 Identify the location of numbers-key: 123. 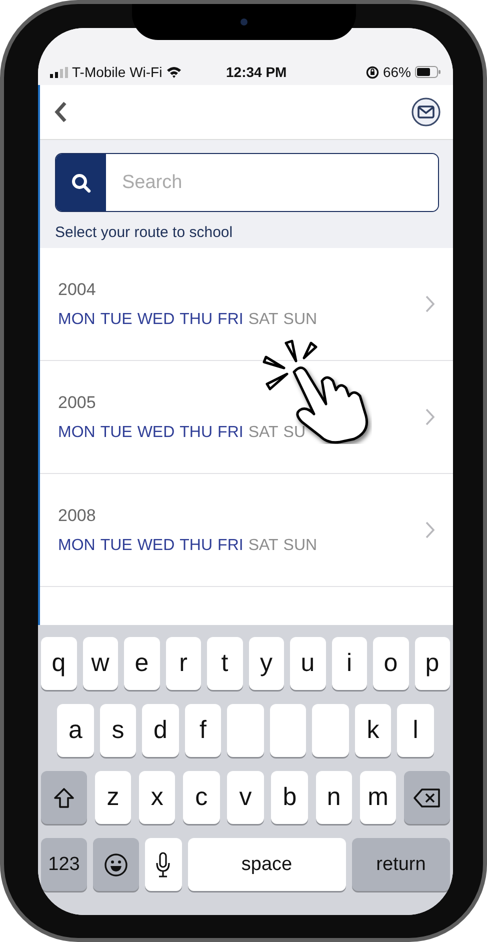
(64, 864).